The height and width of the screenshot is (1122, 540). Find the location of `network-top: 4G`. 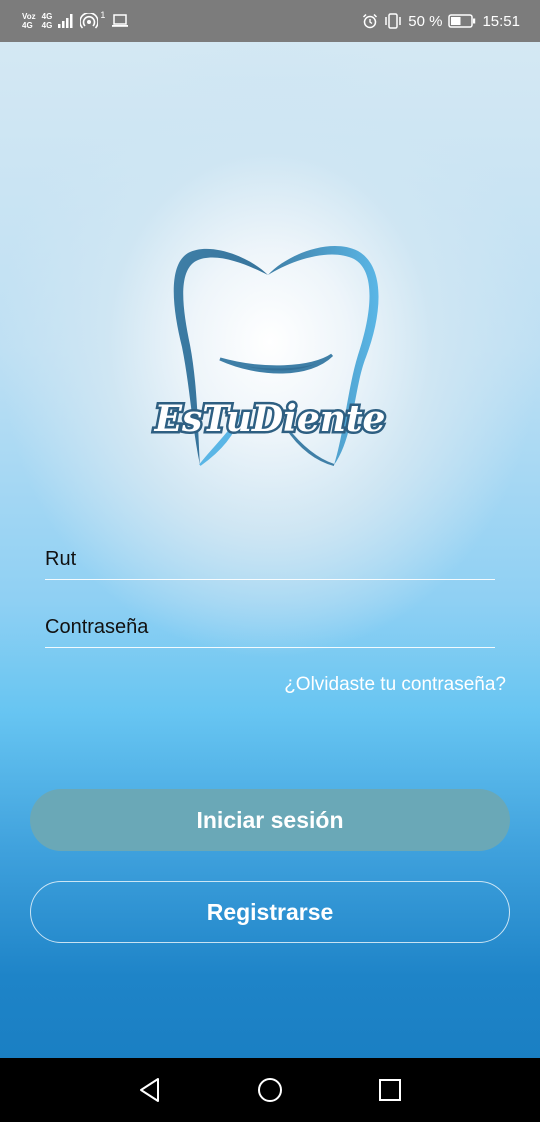

network-top: 4G is located at coordinates (47, 16).